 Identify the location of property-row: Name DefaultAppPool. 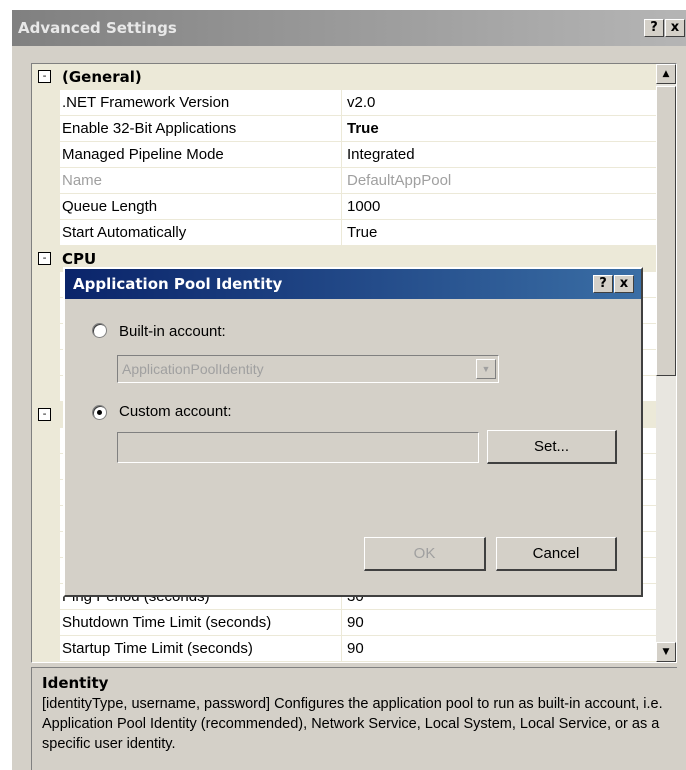
(344, 181).